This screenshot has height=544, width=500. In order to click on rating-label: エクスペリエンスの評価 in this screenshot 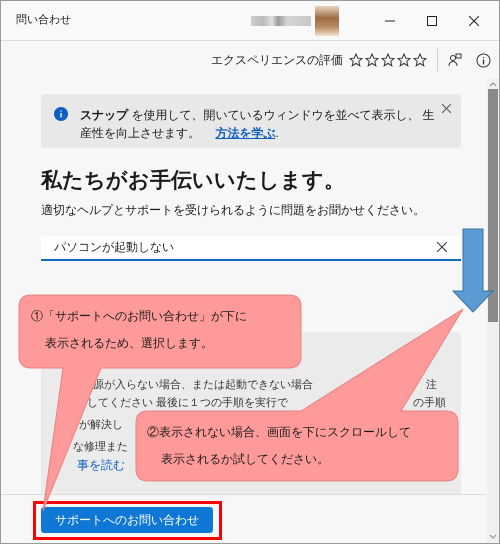, I will do `click(277, 60)`.